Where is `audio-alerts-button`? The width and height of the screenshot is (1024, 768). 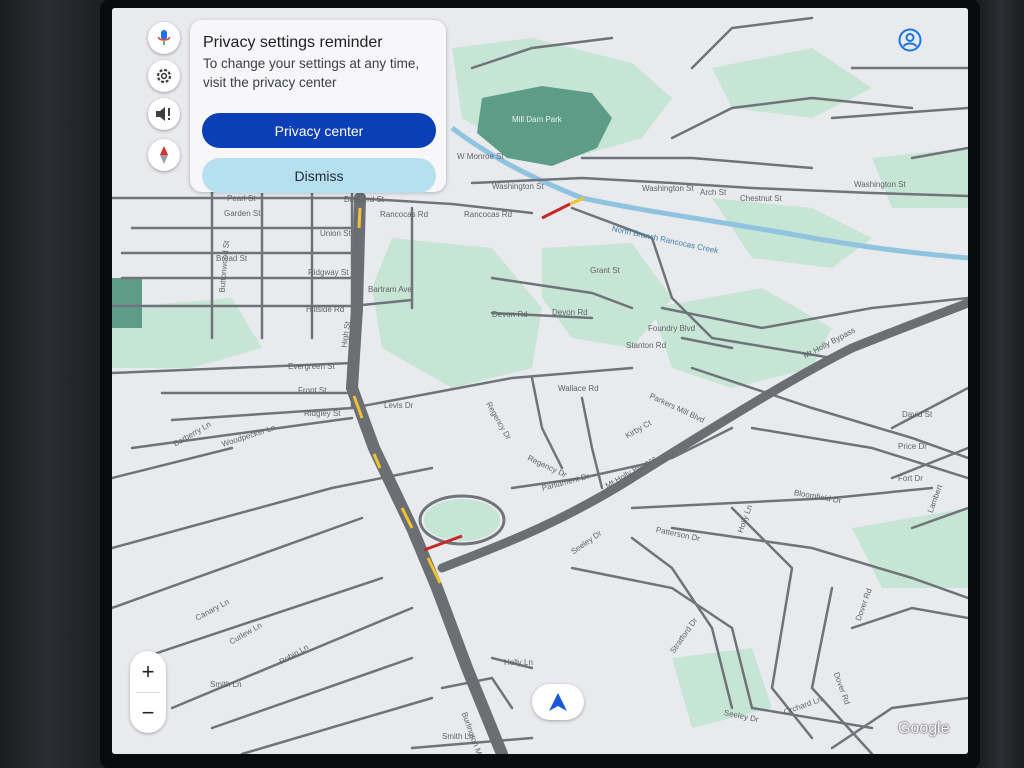 audio-alerts-button is located at coordinates (164, 114).